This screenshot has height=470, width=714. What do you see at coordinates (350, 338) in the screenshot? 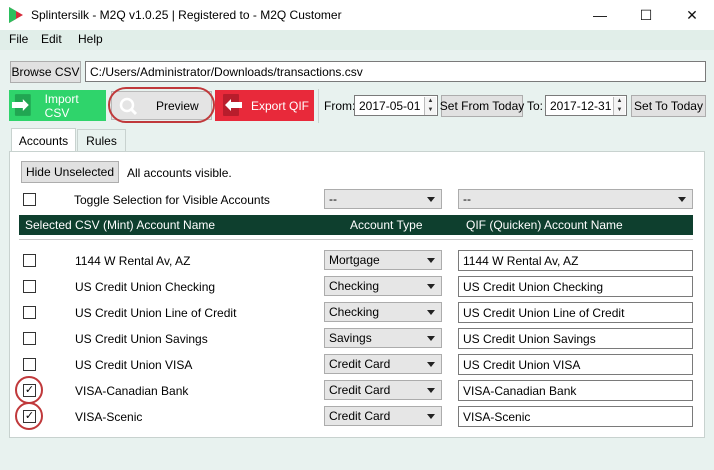
I see `row-account-type-value: Savings` at bounding box center [350, 338].